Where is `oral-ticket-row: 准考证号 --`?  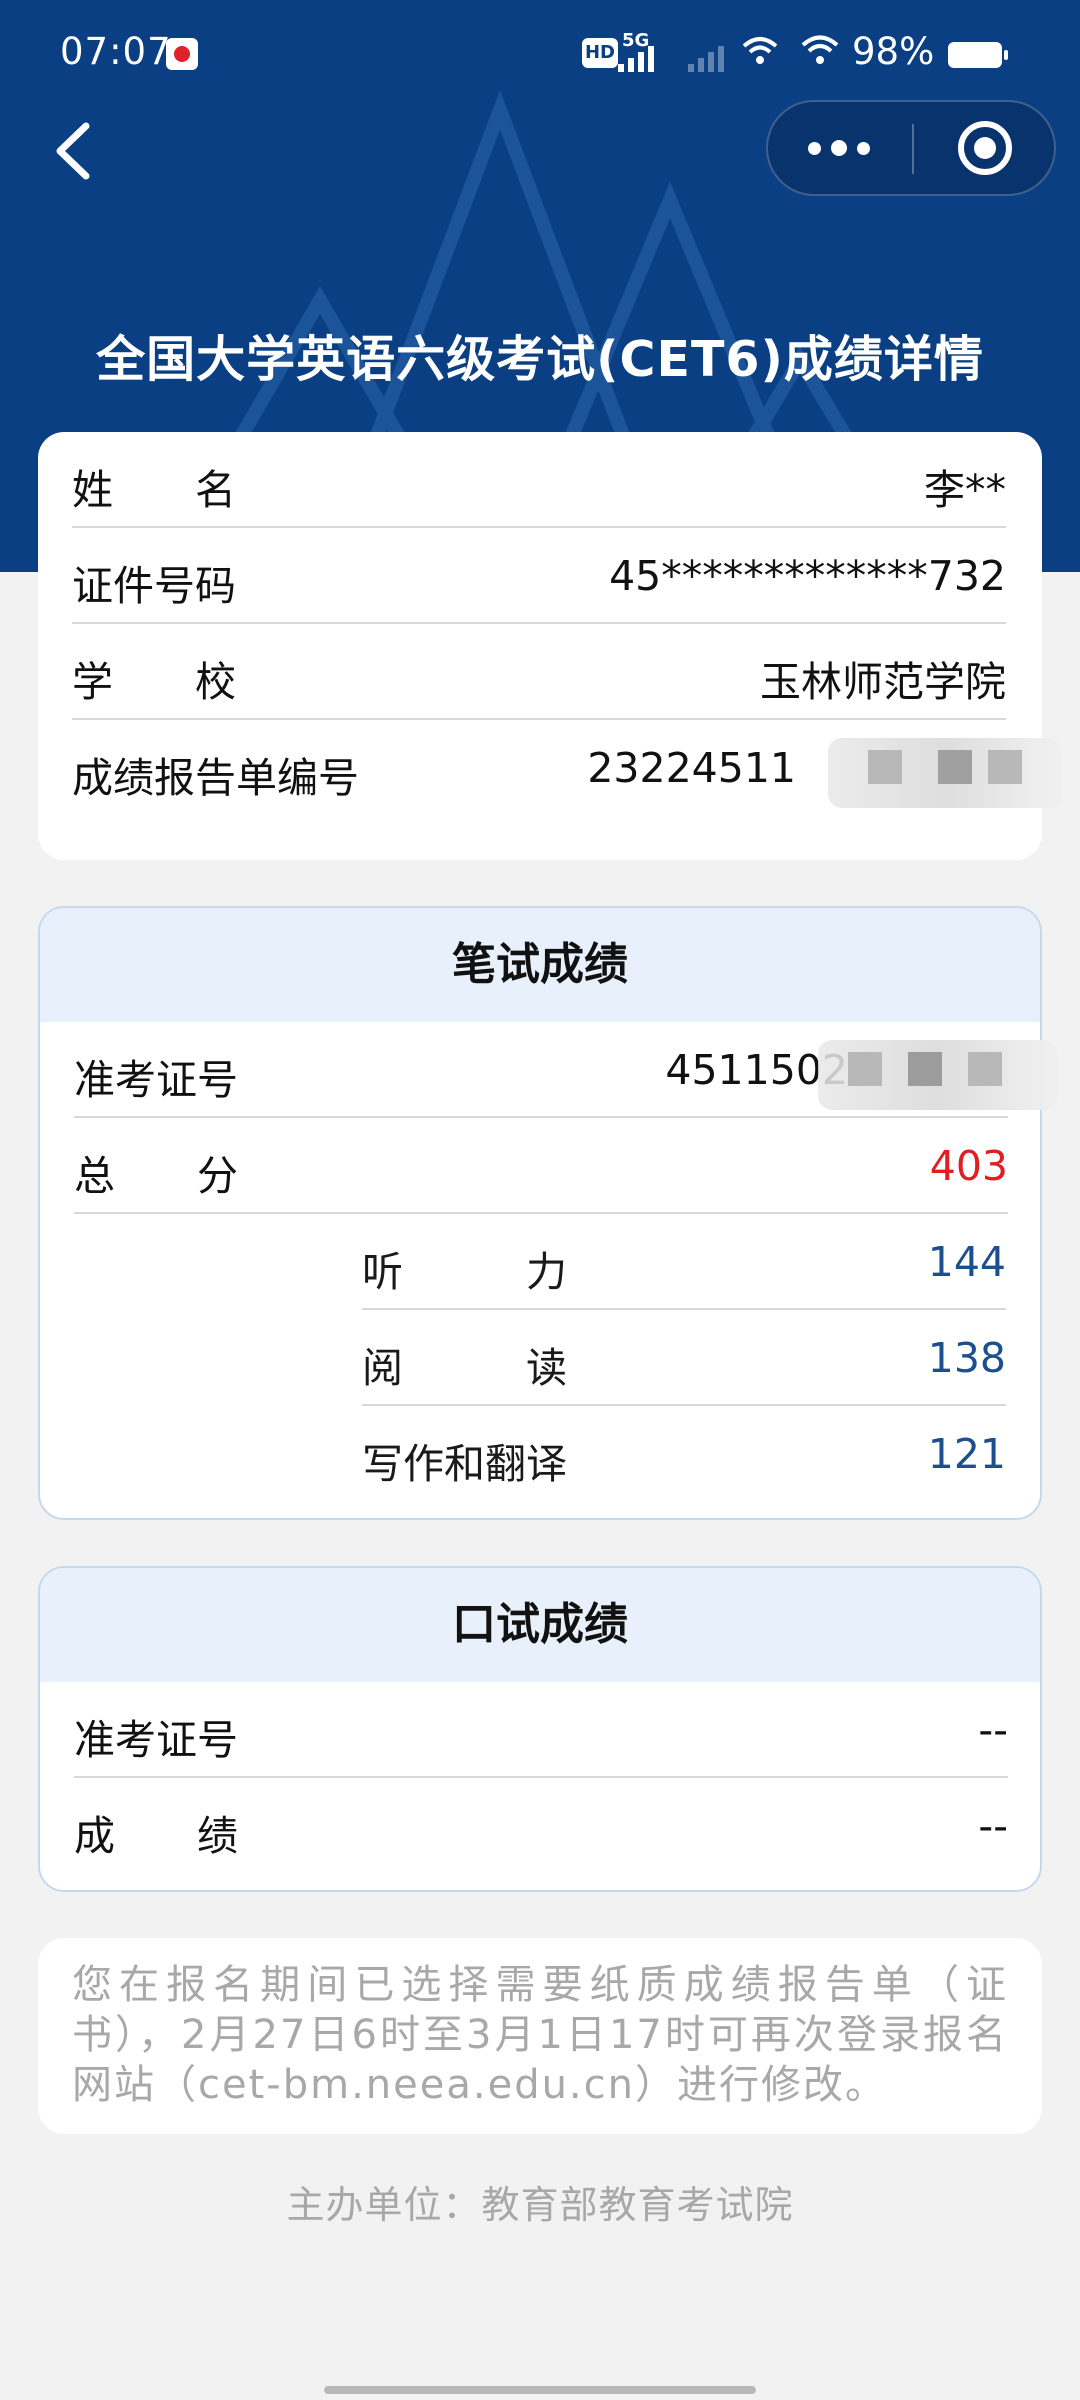 oral-ticket-row: 准考证号 -- is located at coordinates (541, 1730).